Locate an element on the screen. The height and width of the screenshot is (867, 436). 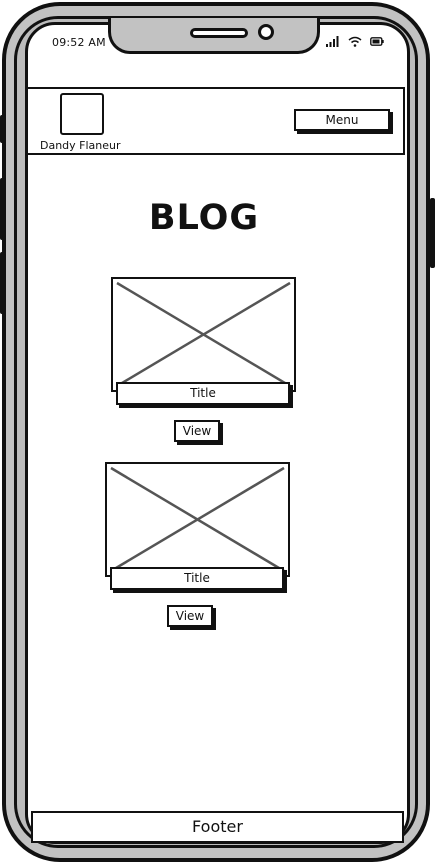
wifi-icon is located at coordinates (355, 41).